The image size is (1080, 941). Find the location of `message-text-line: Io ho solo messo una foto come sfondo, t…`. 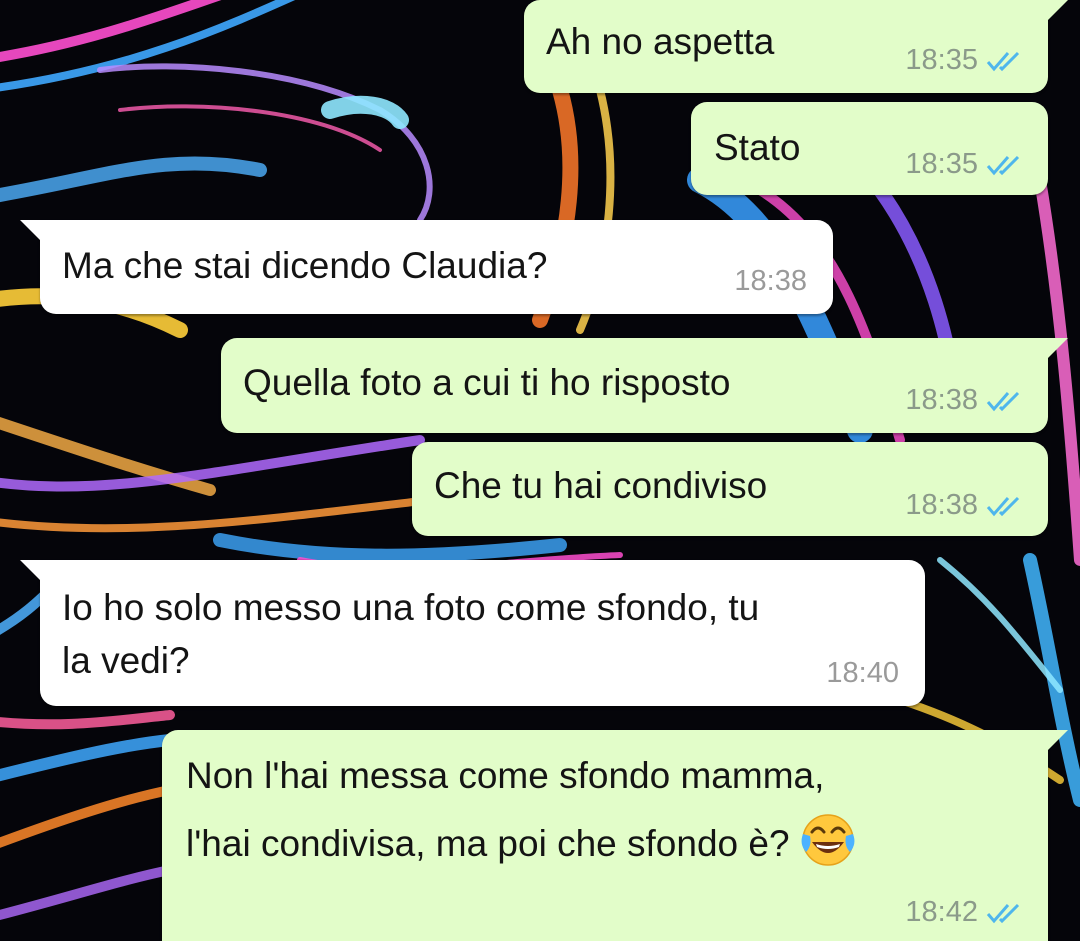

message-text-line: Io ho solo messo una foto come sfondo, t… is located at coordinates (411, 607).